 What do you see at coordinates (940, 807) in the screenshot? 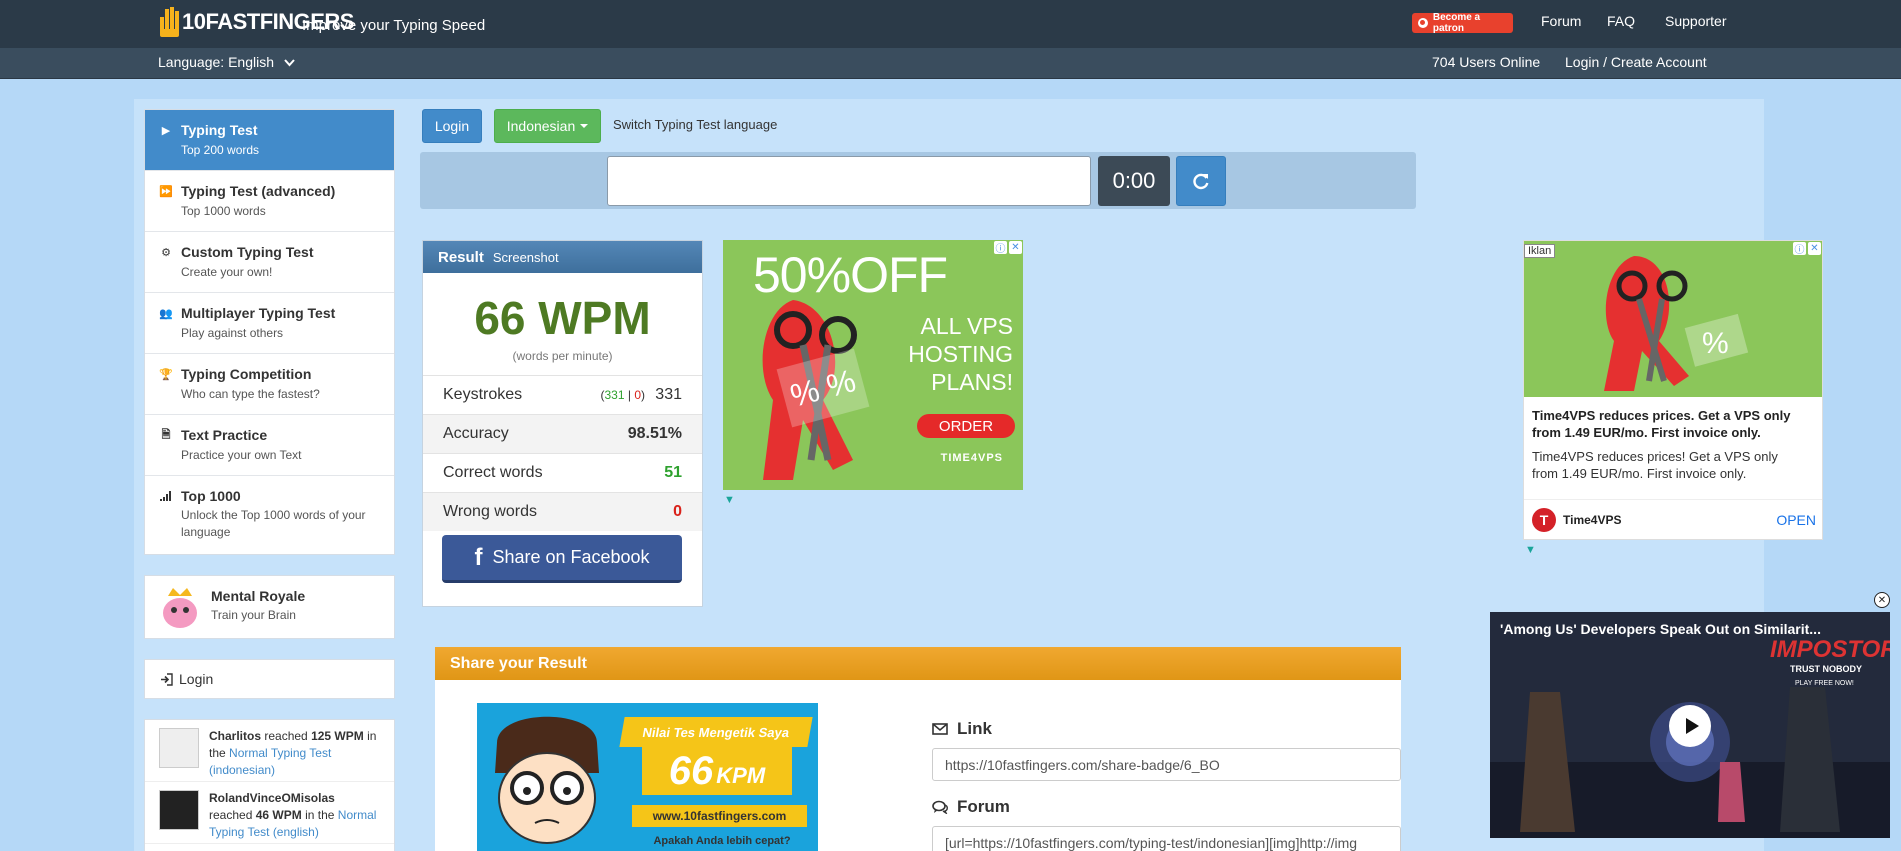
I see `comments-icon` at bounding box center [940, 807].